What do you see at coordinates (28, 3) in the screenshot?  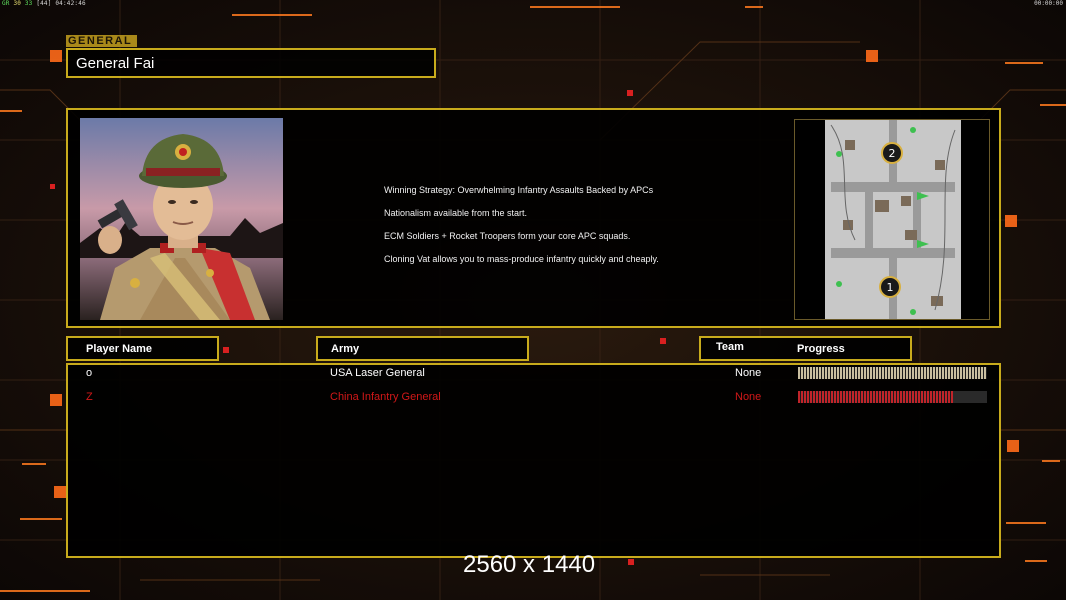 I see `hud-stat-b: 33` at bounding box center [28, 3].